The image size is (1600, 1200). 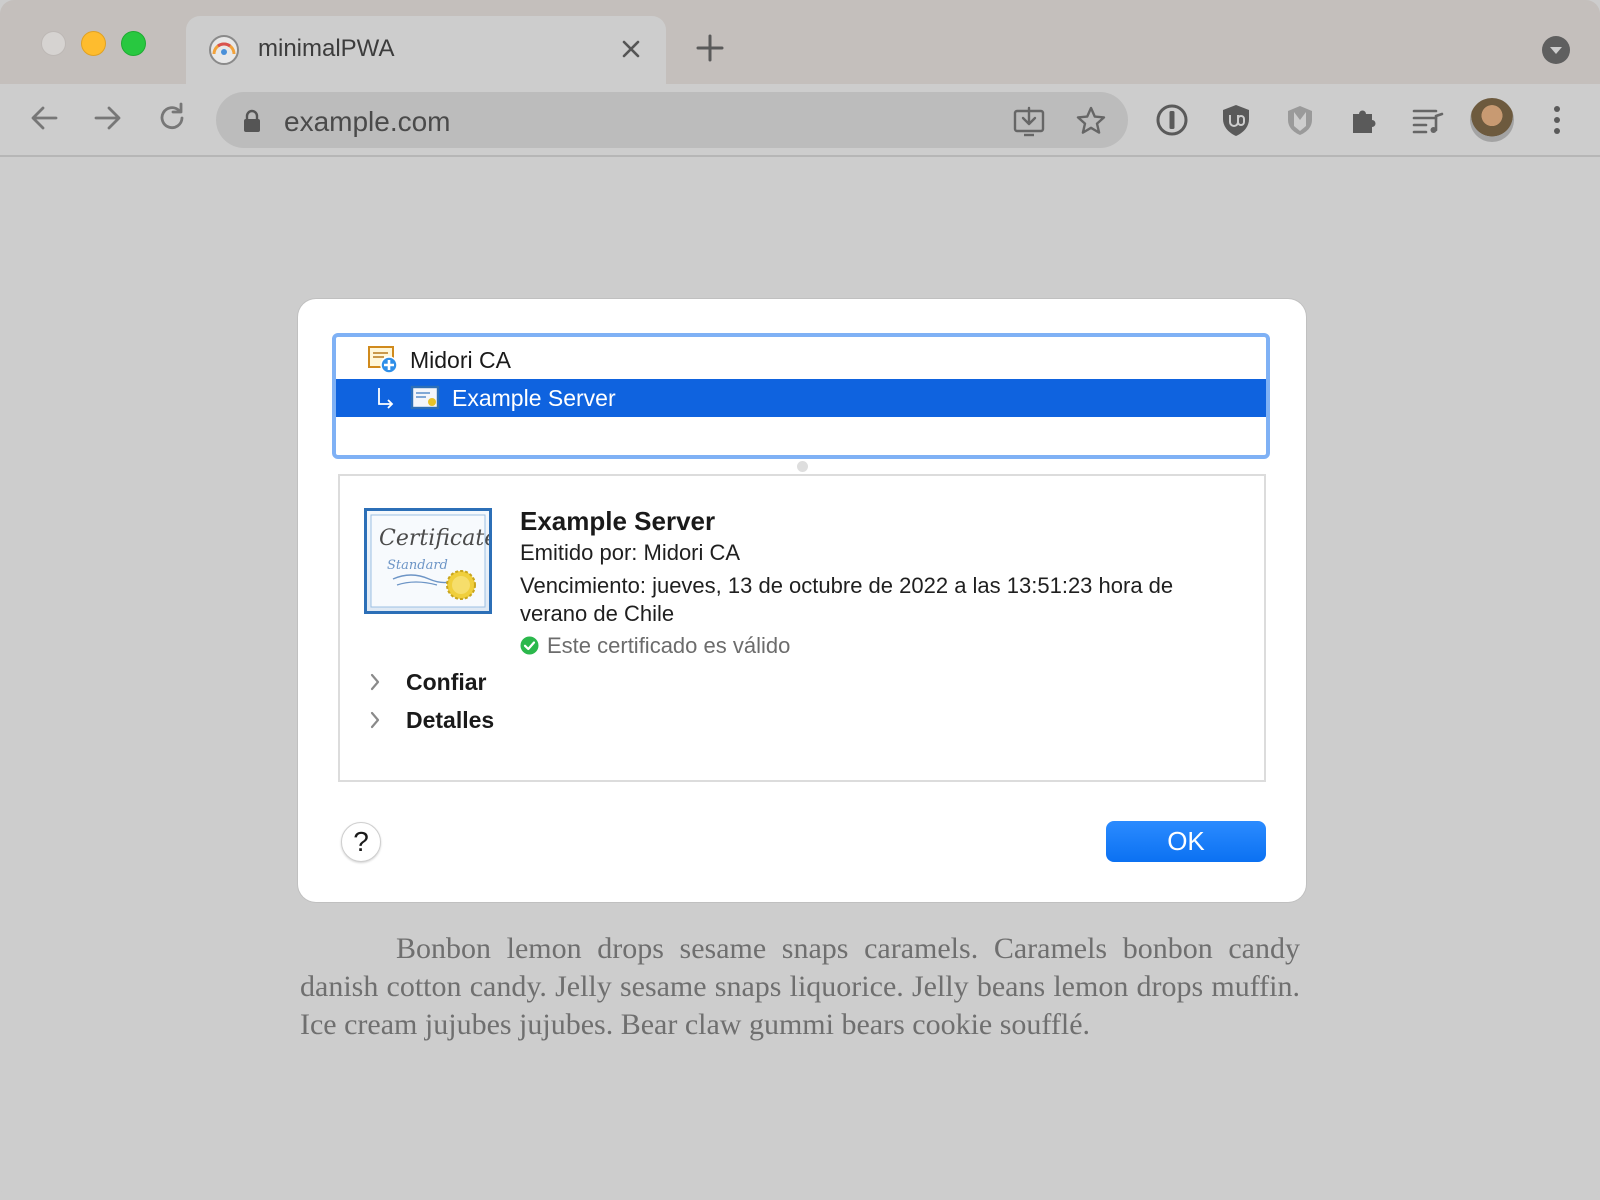 I want to click on svg-text: Certificate, so click(x=435, y=538).